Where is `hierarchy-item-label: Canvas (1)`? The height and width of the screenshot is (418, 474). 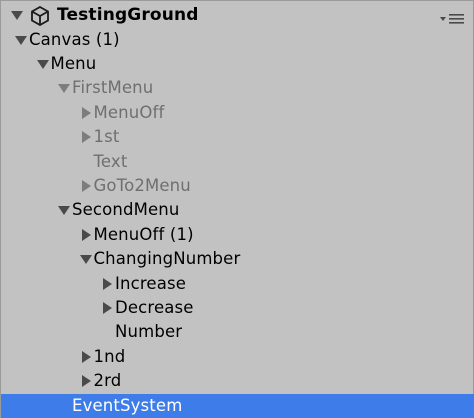 hierarchy-item-label: Canvas (1) is located at coordinates (74, 39).